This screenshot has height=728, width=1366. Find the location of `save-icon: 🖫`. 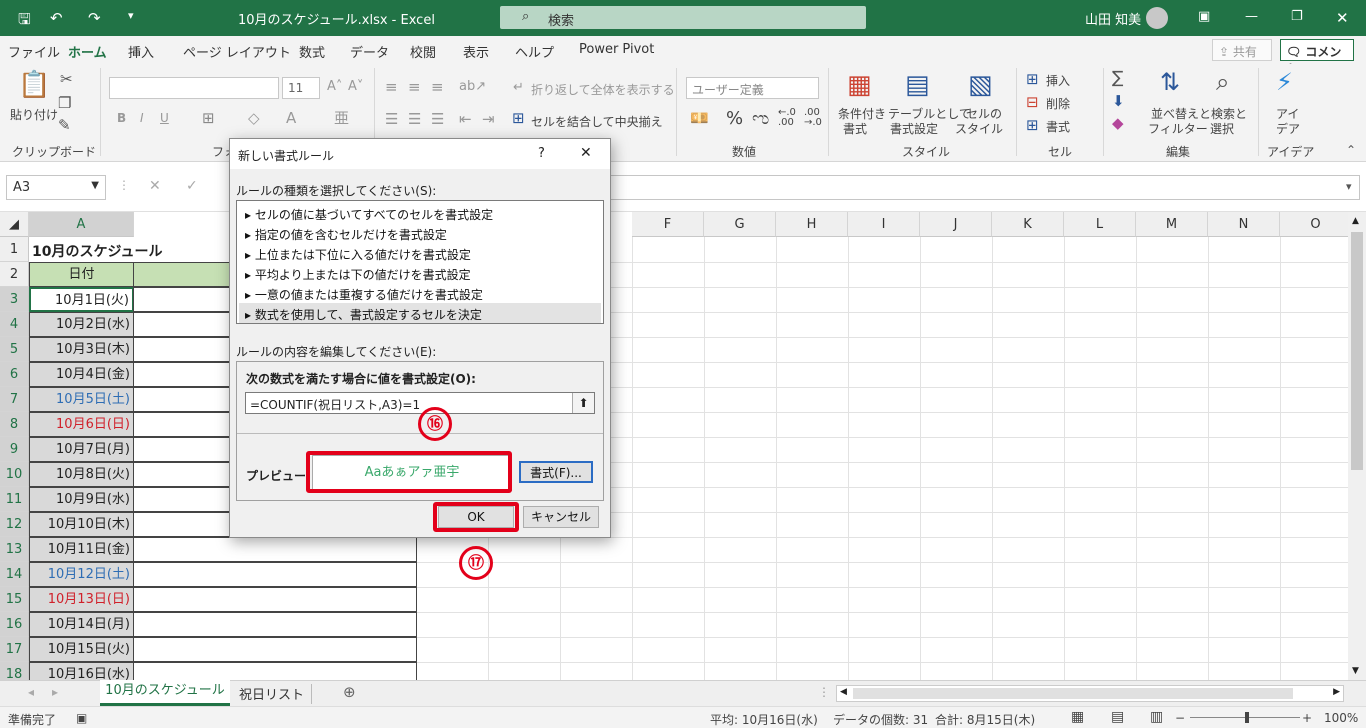

save-icon: 🖫 is located at coordinates (24, 21).